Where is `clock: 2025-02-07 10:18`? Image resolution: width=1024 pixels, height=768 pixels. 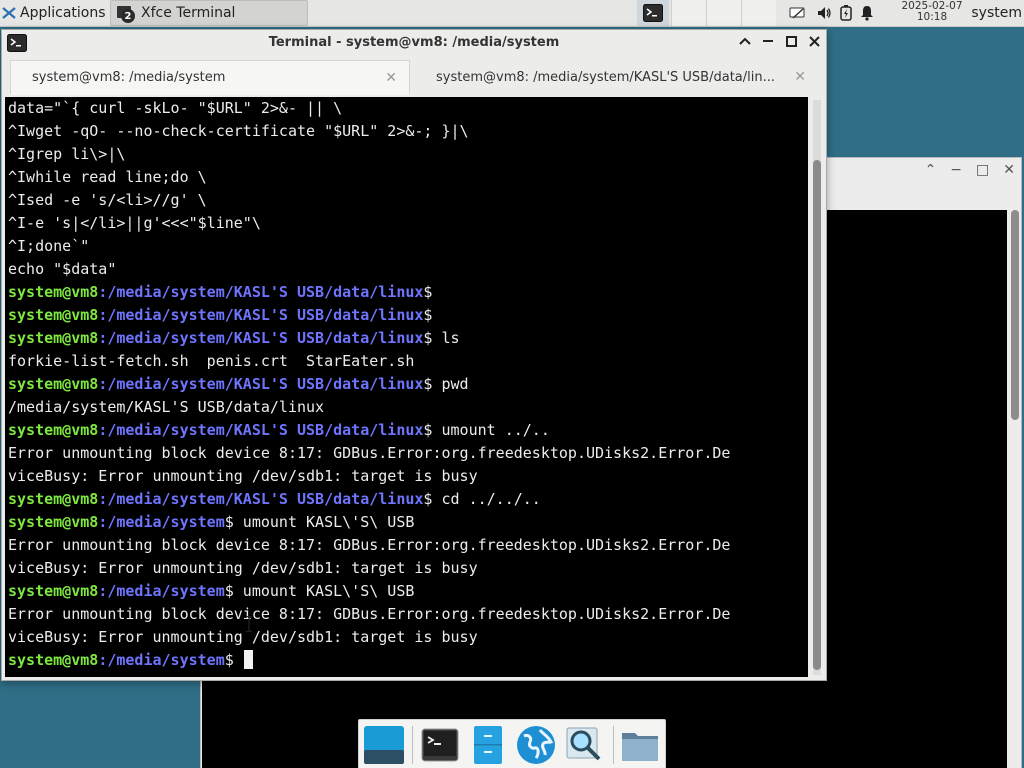 clock: 2025-02-07 10:18 is located at coordinates (932, 12).